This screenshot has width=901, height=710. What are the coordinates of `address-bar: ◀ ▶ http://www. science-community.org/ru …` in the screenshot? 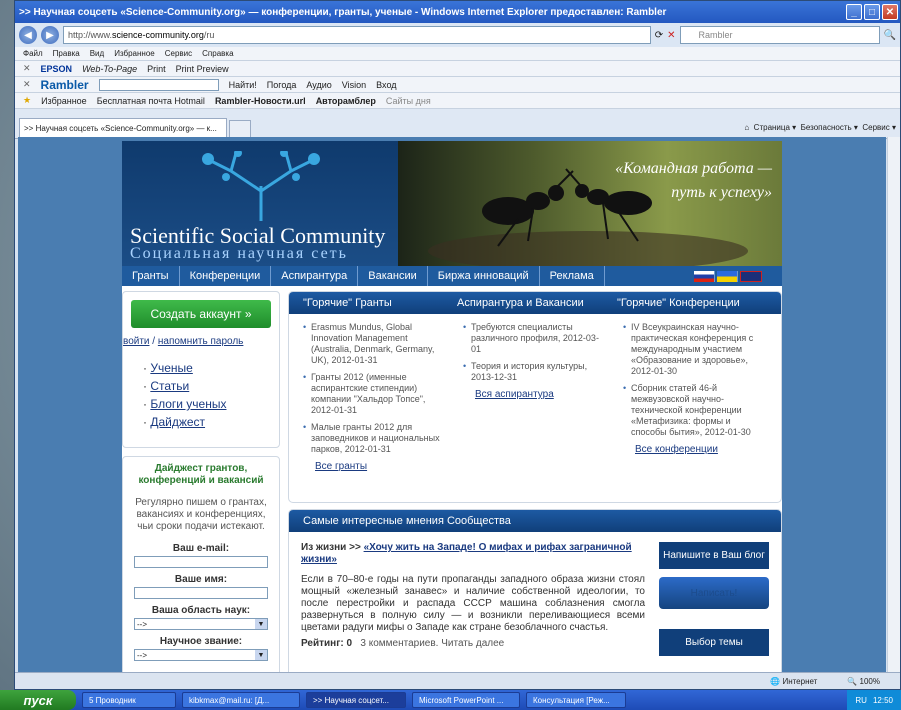 It's located at (457, 35).